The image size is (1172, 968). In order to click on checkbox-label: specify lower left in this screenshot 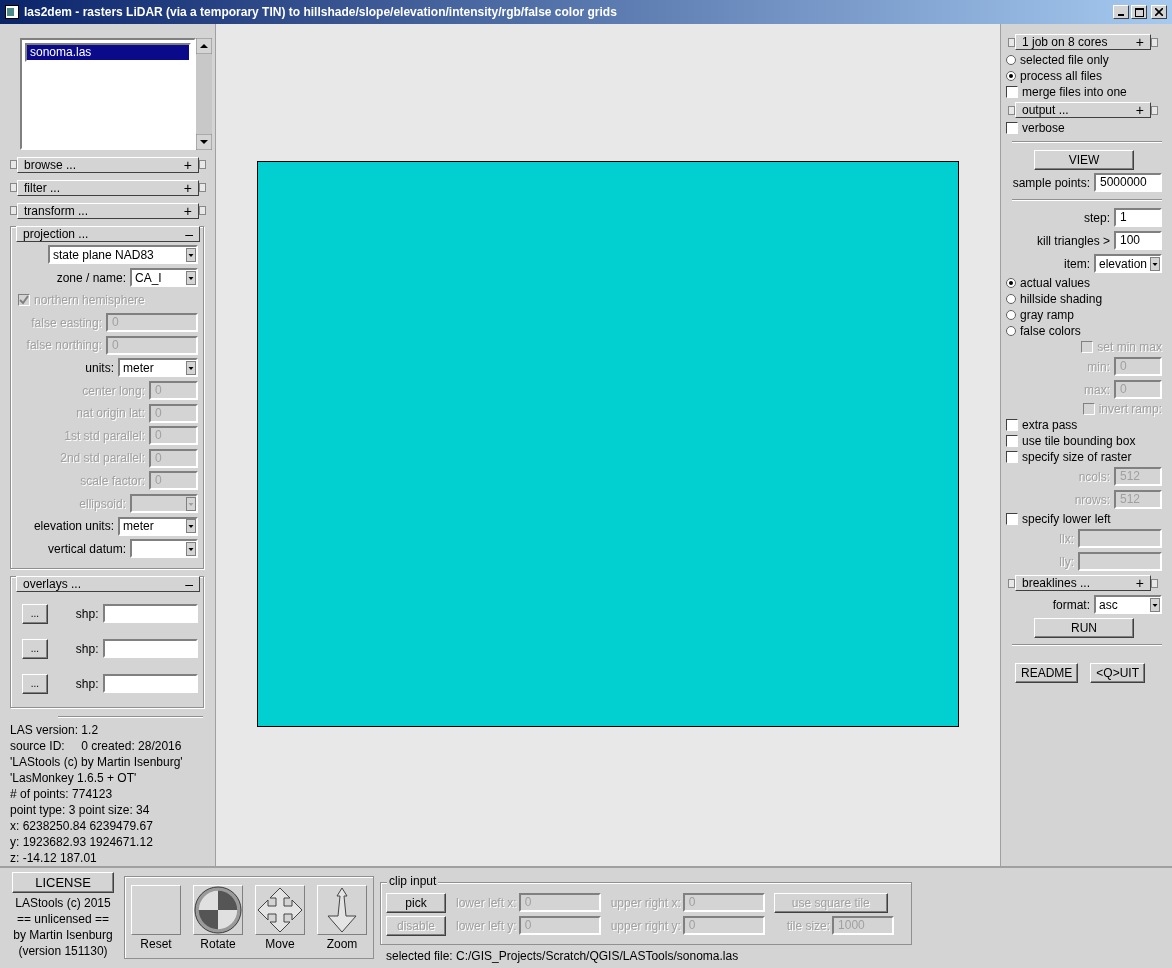, I will do `click(1066, 519)`.